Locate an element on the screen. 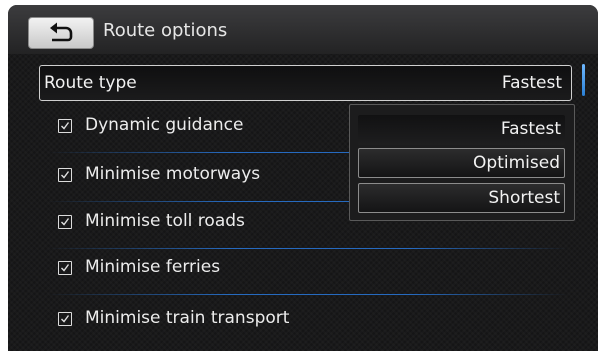 Image resolution: width=603 pixels, height=351 pixels. route-type-row: Route type Fastest is located at coordinates (305, 83).